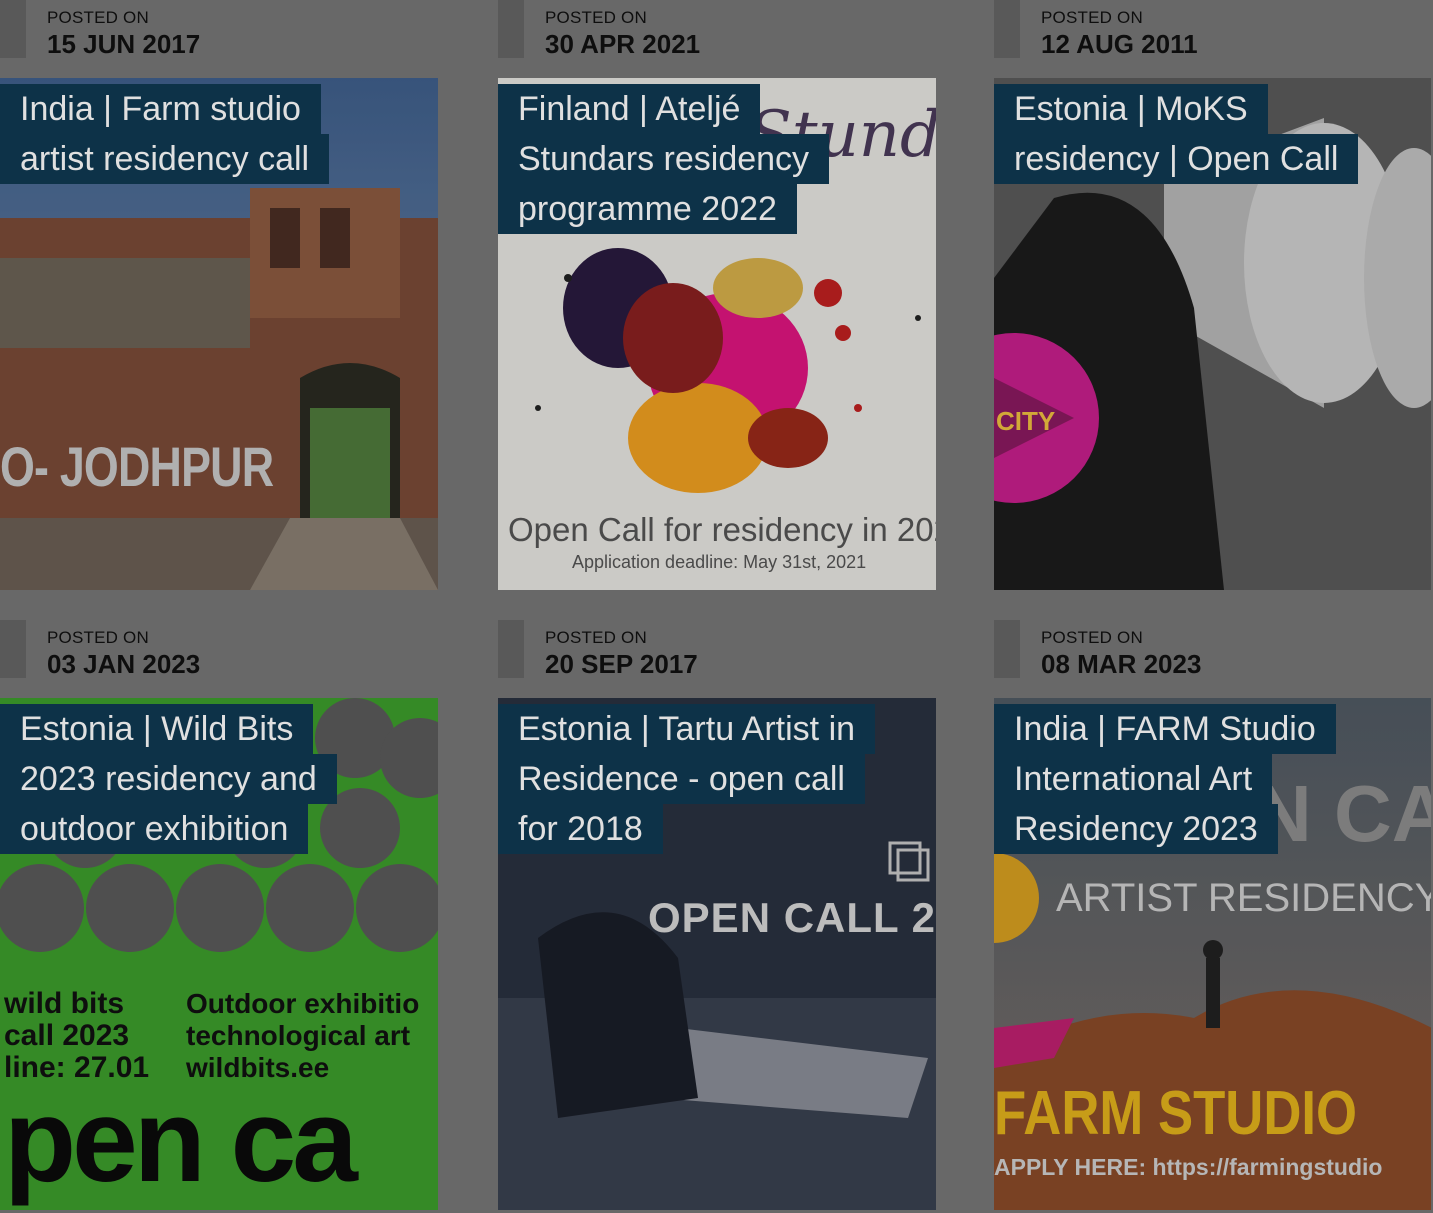 The image size is (1433, 1213). Describe the element at coordinates (647, 209) in the screenshot. I see `post-title-line: programme 2022` at that location.